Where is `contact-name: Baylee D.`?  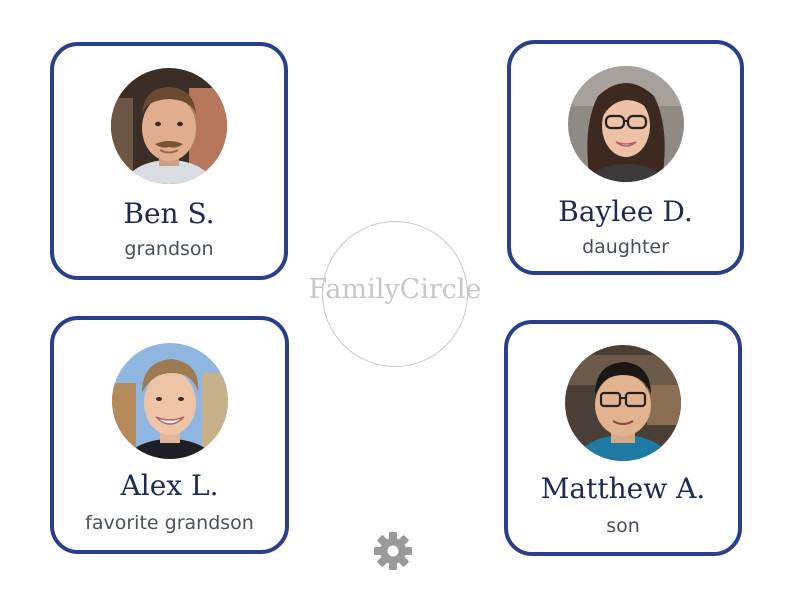 contact-name: Baylee D. is located at coordinates (625, 211).